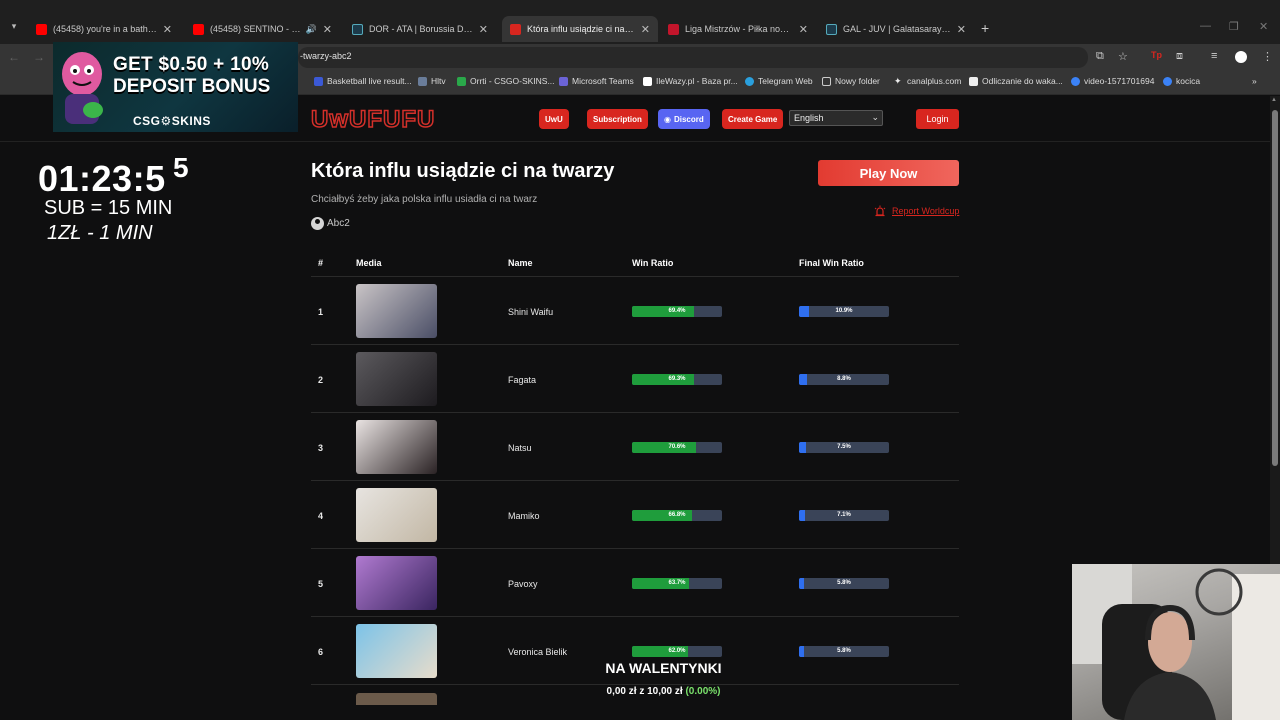 The height and width of the screenshot is (720, 1280). I want to click on final-win-ratio-label: 7.5%, so click(844, 447).